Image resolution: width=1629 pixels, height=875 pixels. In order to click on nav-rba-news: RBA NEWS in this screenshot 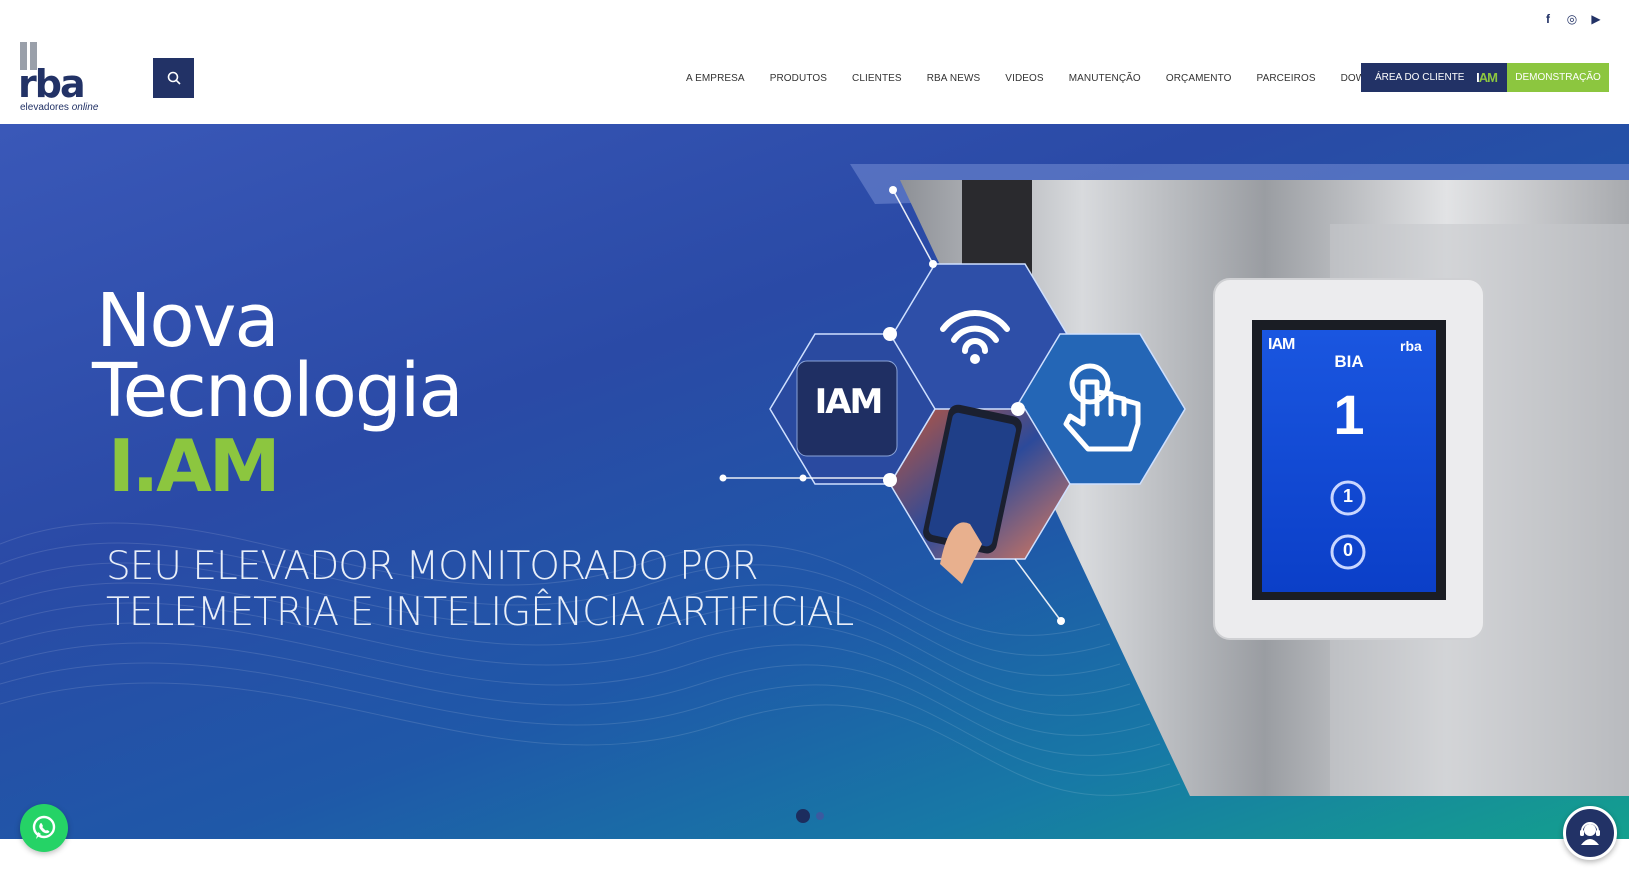, I will do `click(954, 78)`.